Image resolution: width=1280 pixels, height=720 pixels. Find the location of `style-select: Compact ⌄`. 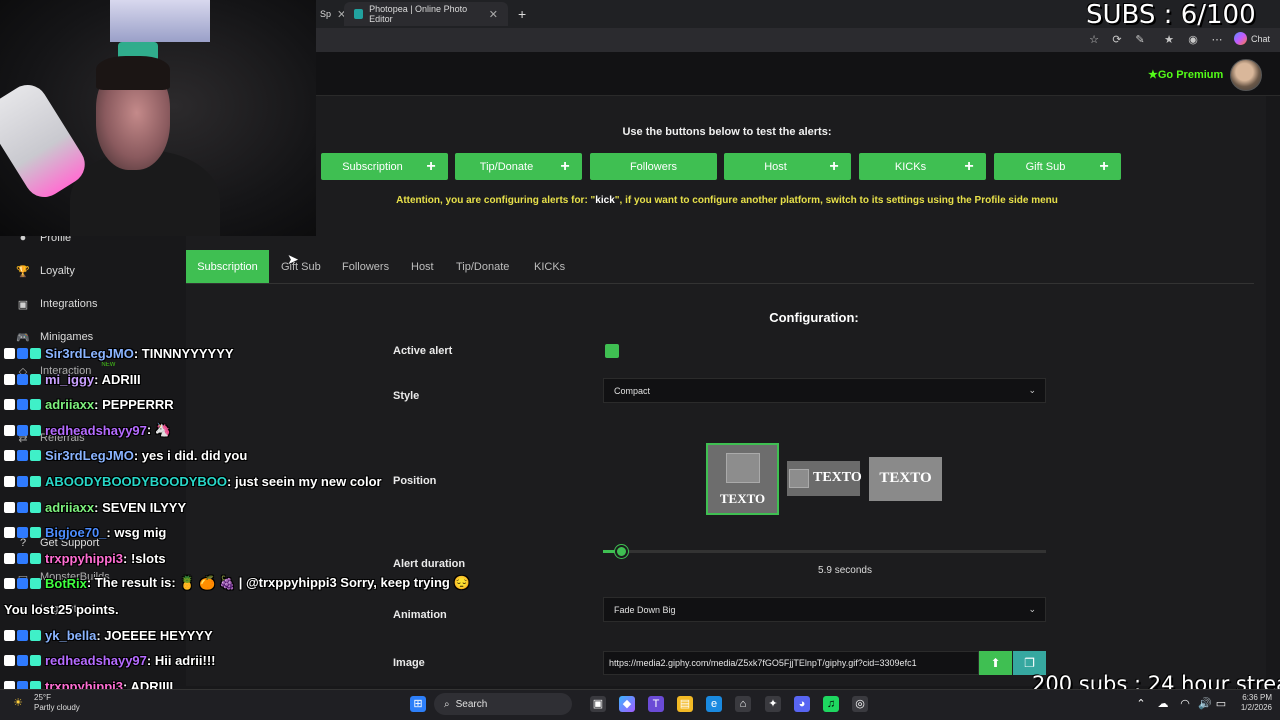

style-select: Compact ⌄ is located at coordinates (824, 390).